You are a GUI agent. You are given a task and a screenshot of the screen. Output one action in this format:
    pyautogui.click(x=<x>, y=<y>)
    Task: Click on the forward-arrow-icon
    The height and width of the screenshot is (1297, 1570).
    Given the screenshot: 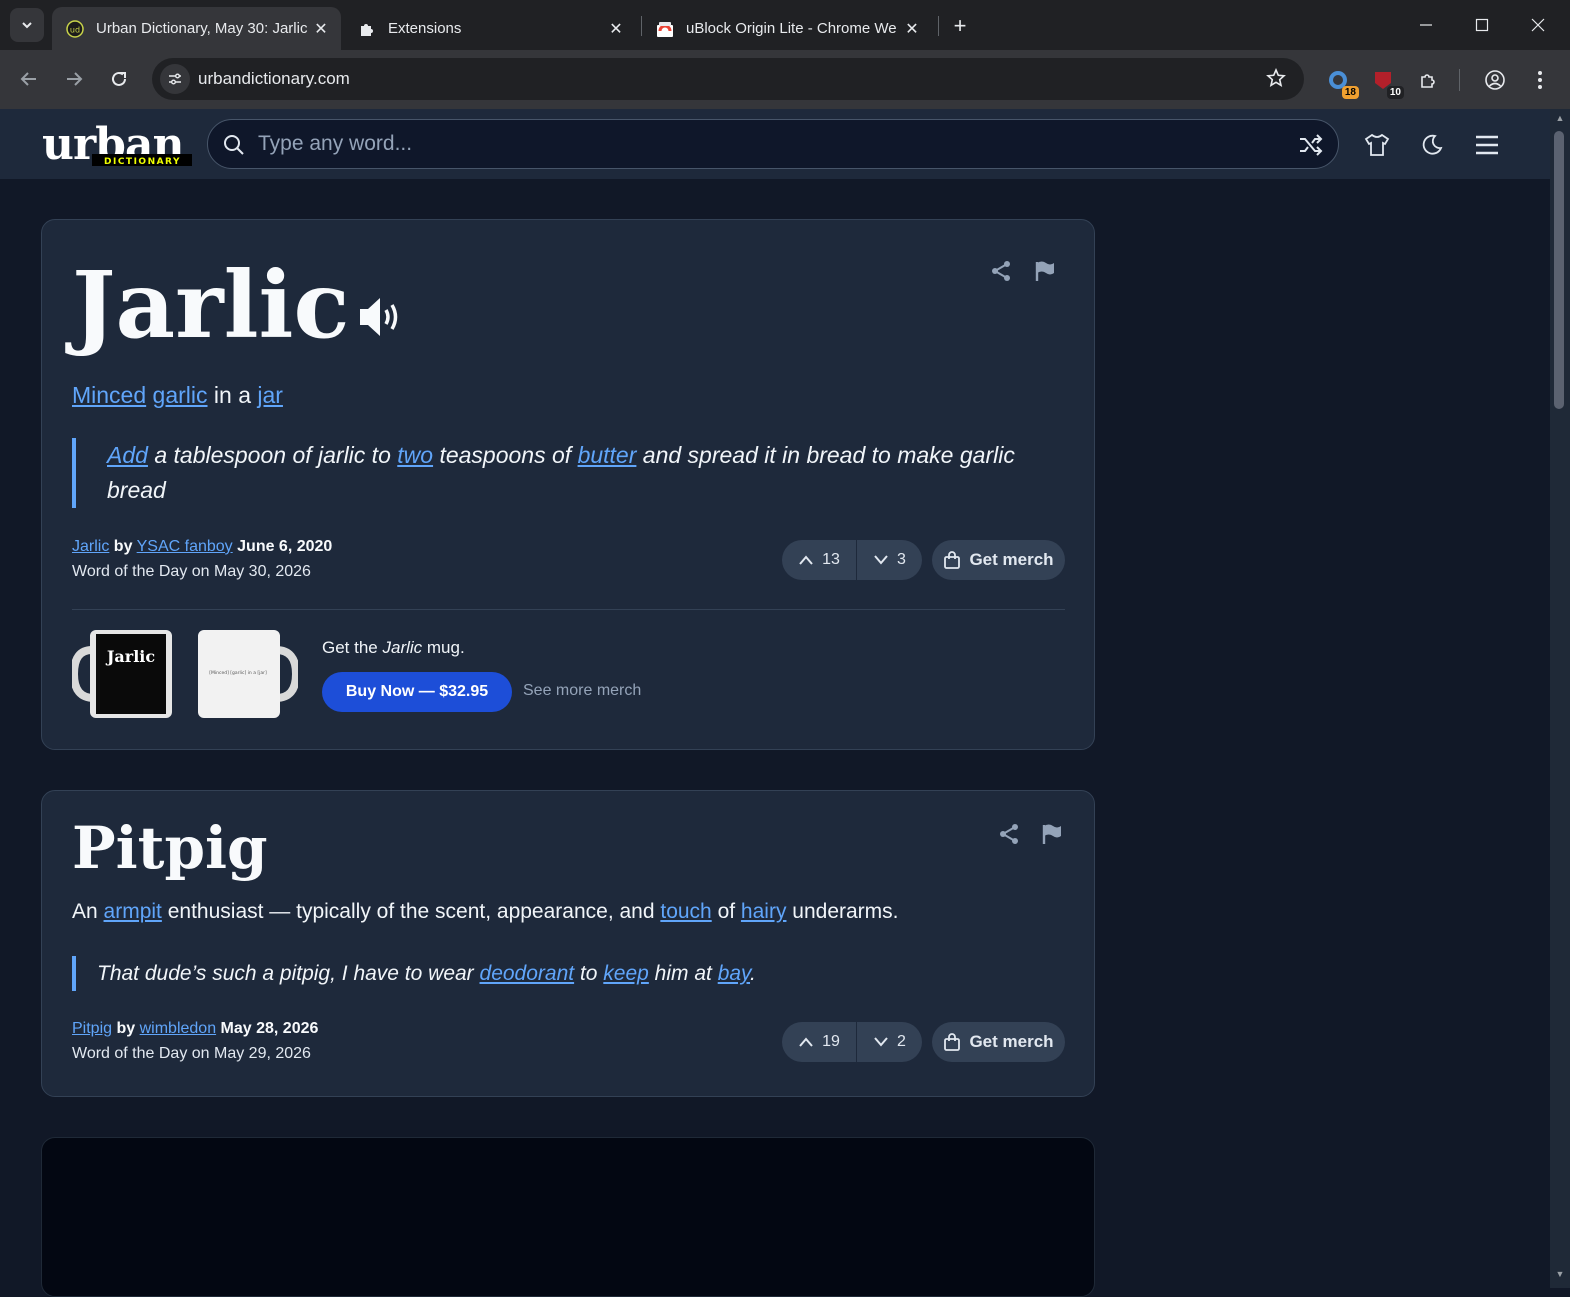 What is the action you would take?
    pyautogui.click(x=75, y=79)
    